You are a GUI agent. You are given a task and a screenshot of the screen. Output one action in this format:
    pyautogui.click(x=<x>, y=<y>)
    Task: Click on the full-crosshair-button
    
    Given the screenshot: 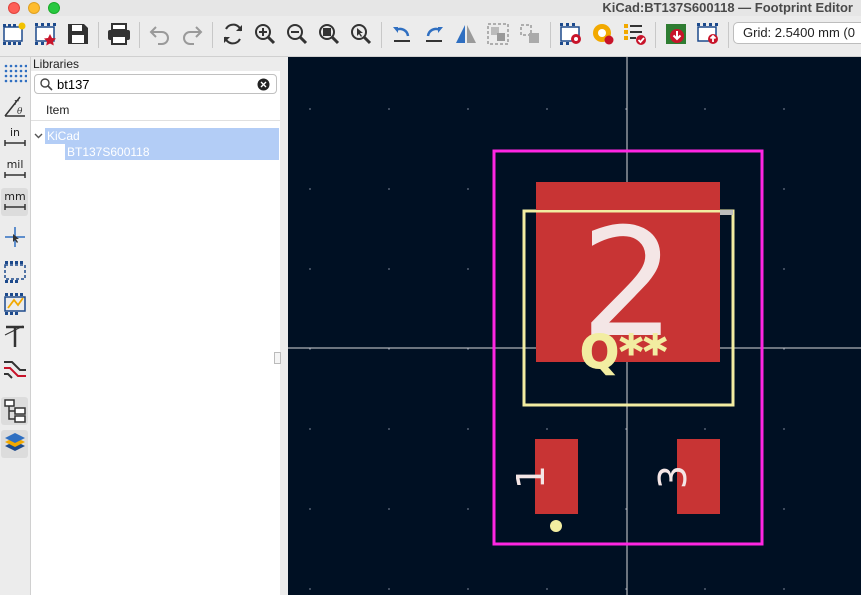 What is the action you would take?
    pyautogui.click(x=14, y=237)
    